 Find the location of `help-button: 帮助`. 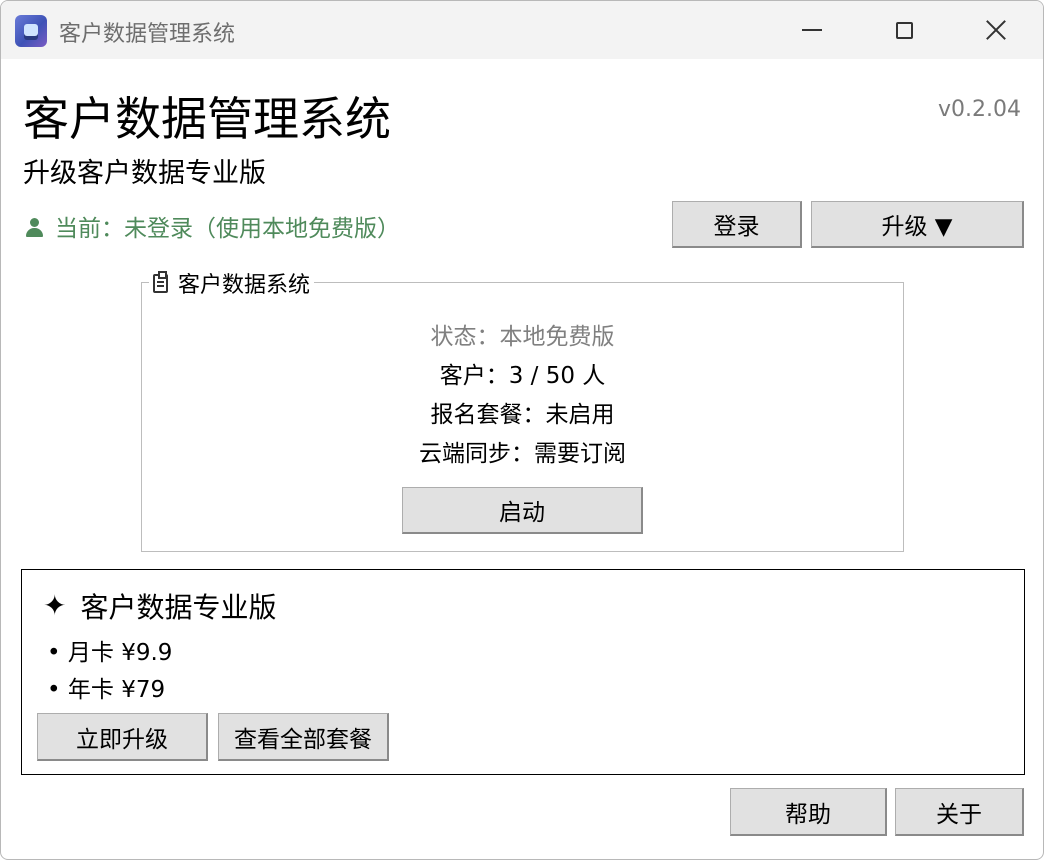

help-button: 帮助 is located at coordinates (808, 812).